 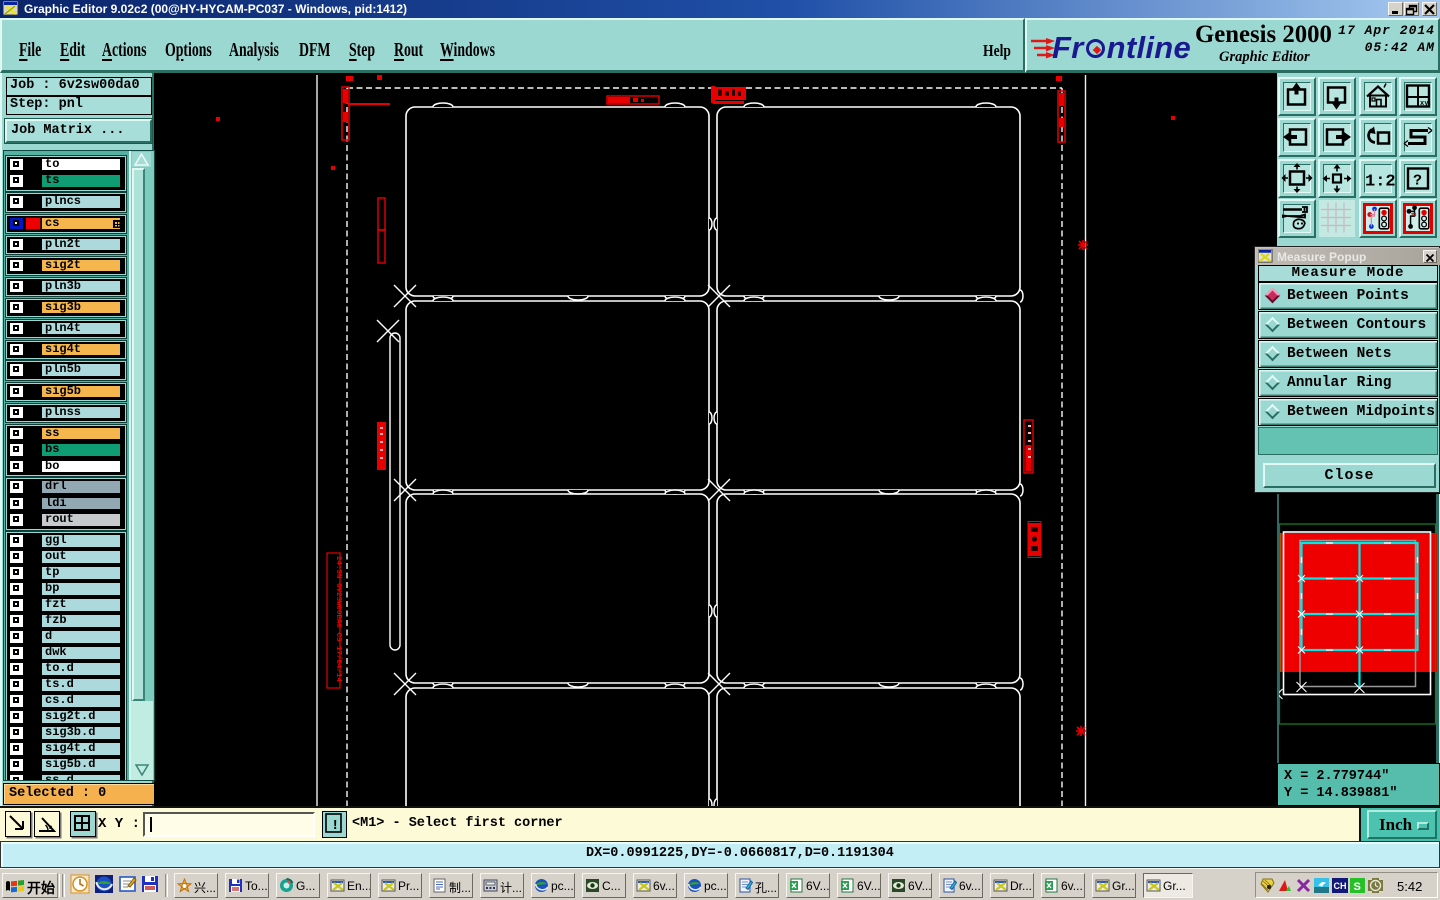 What do you see at coordinates (338, 619) in the screenshot?
I see `svg-text: 24:3N 6V2SW00DA0 CS 17/04/14` at bounding box center [338, 619].